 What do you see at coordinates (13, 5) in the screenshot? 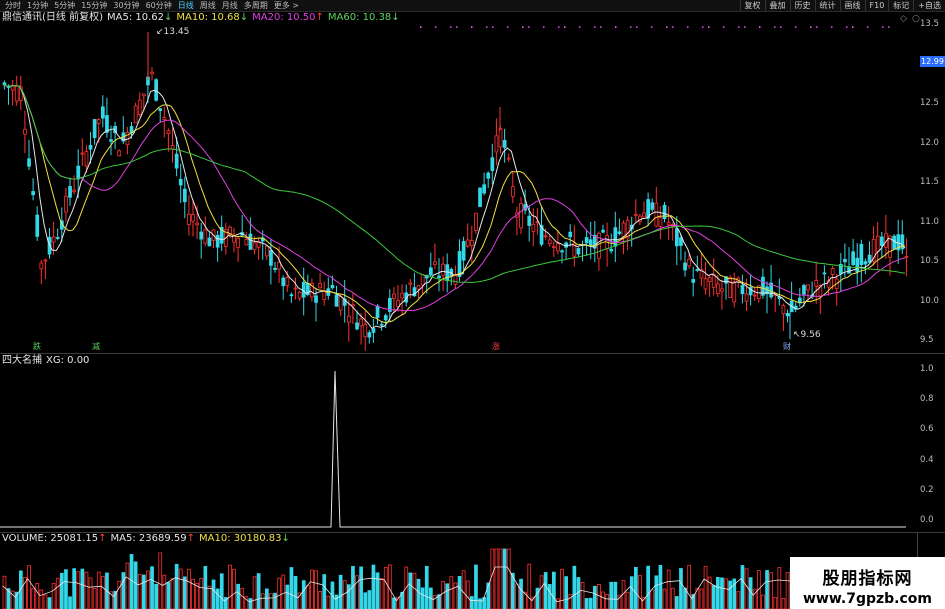
I see `period-tab: 分时` at bounding box center [13, 5].